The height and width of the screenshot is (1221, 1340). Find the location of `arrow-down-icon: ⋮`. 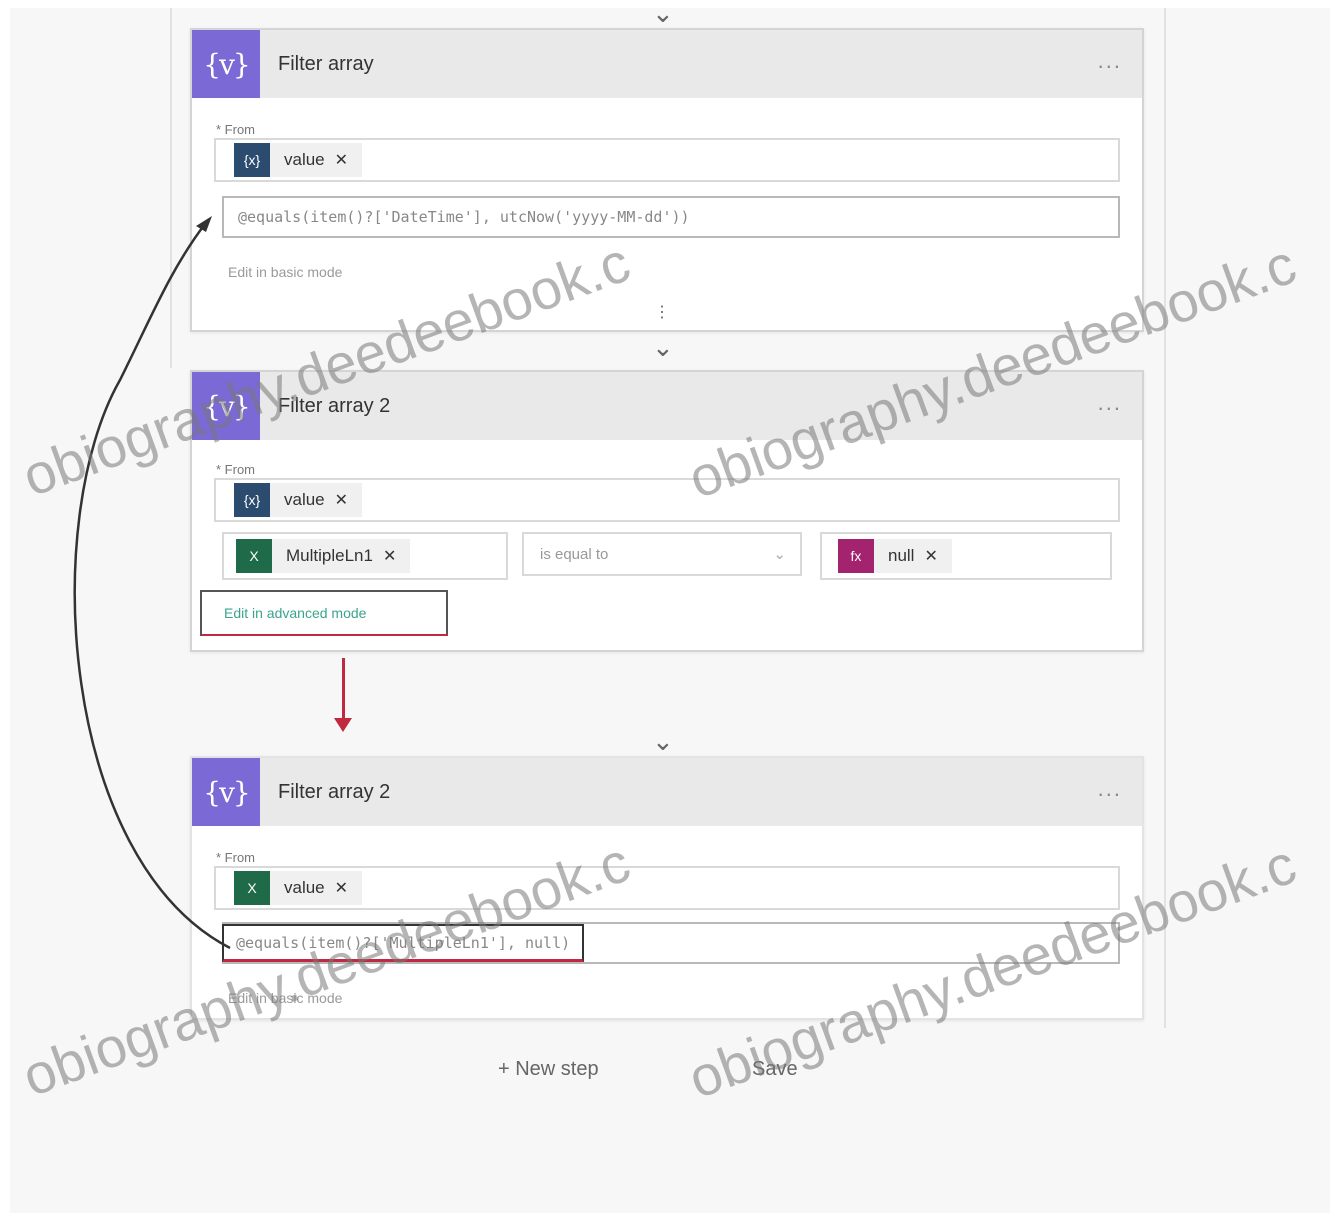

arrow-down-icon: ⋮ is located at coordinates (662, 312).